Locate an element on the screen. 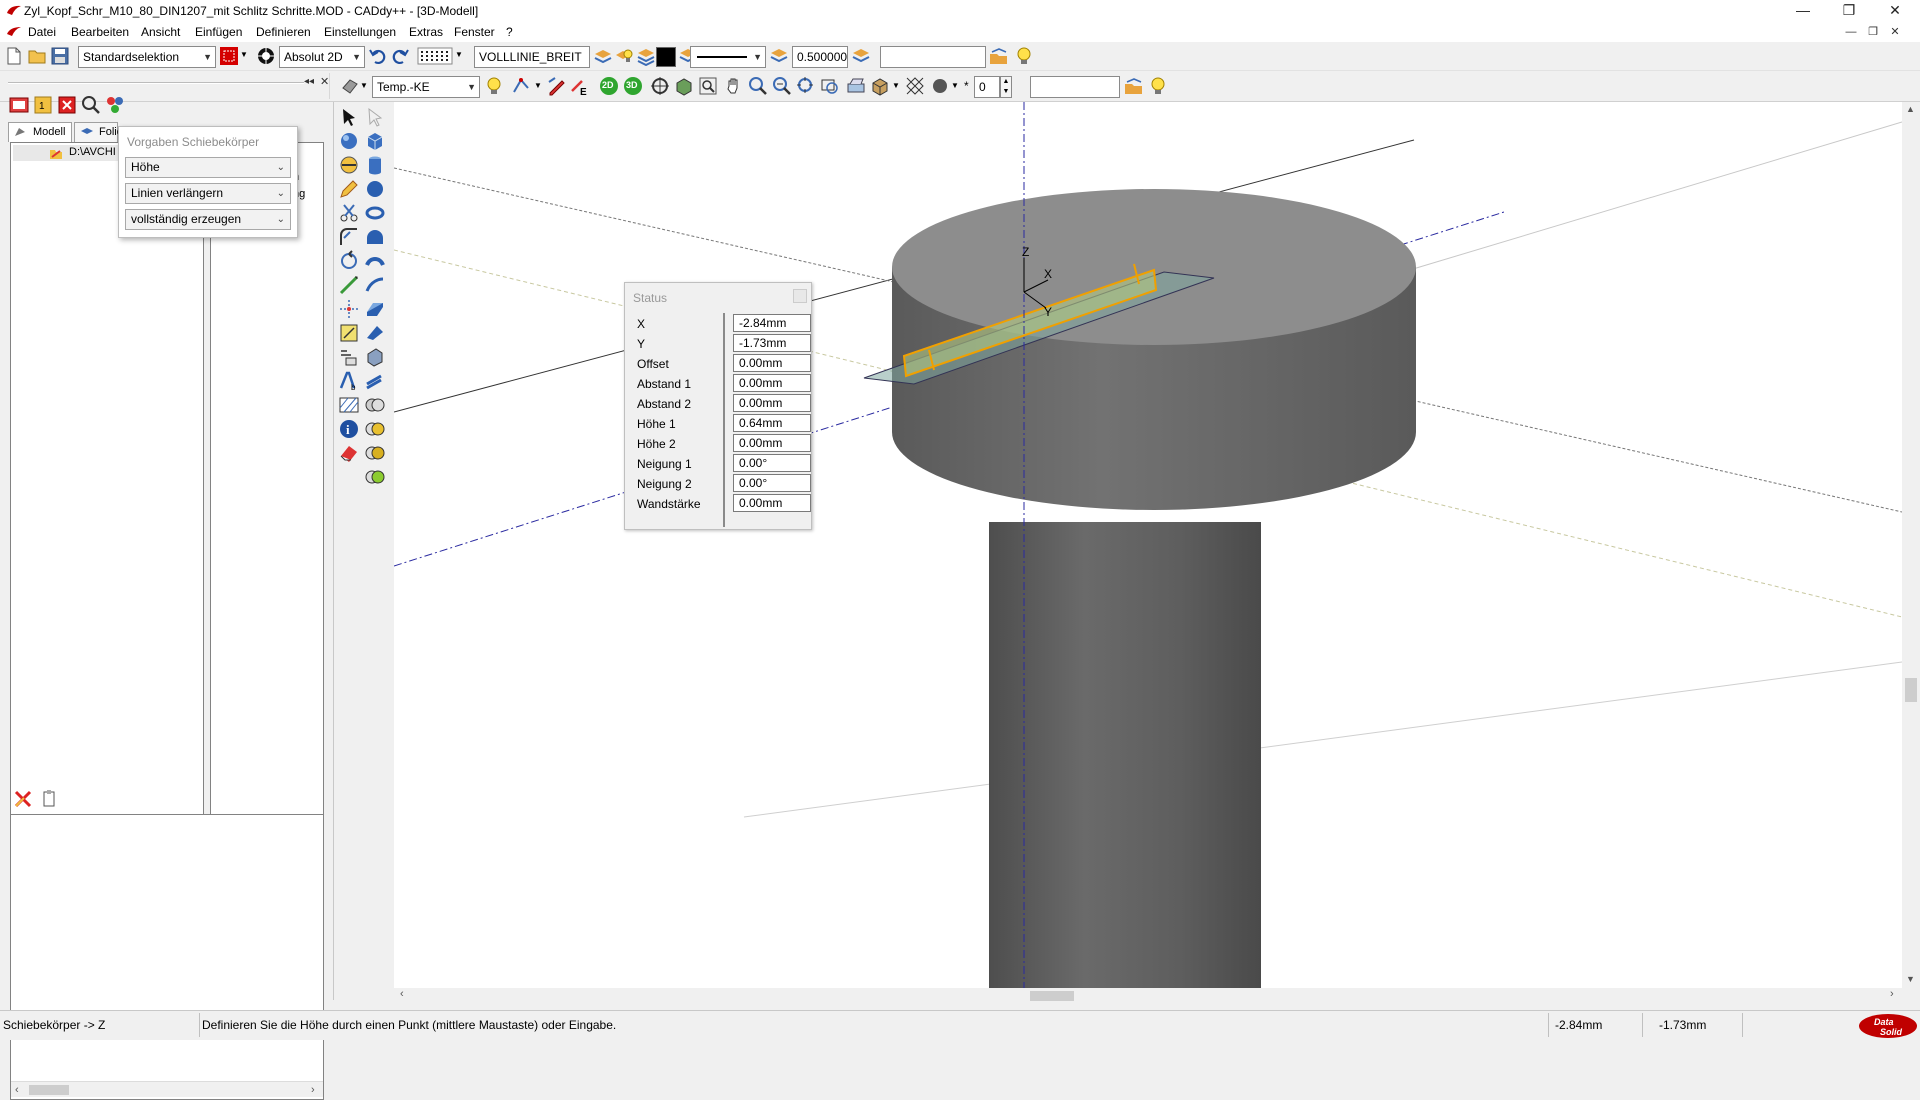 This screenshot has width=1920, height=1100. menu-ansicht: Ansicht is located at coordinates (160, 32).